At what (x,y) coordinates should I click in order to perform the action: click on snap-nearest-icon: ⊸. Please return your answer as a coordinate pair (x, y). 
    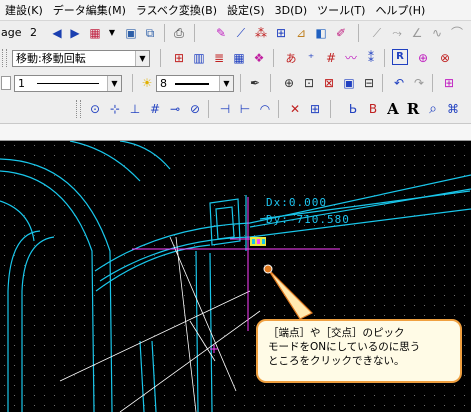
    Looking at the image, I should click on (175, 109).